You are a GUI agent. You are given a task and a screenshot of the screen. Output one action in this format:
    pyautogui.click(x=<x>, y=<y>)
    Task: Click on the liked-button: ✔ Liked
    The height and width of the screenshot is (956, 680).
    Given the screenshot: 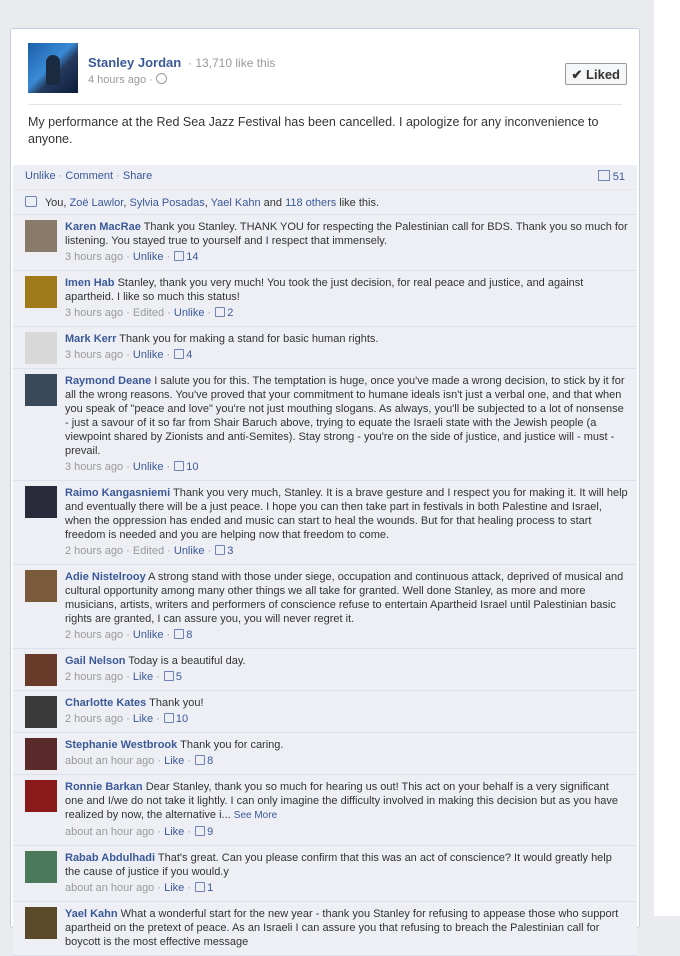 What is the action you would take?
    pyautogui.click(x=595, y=74)
    